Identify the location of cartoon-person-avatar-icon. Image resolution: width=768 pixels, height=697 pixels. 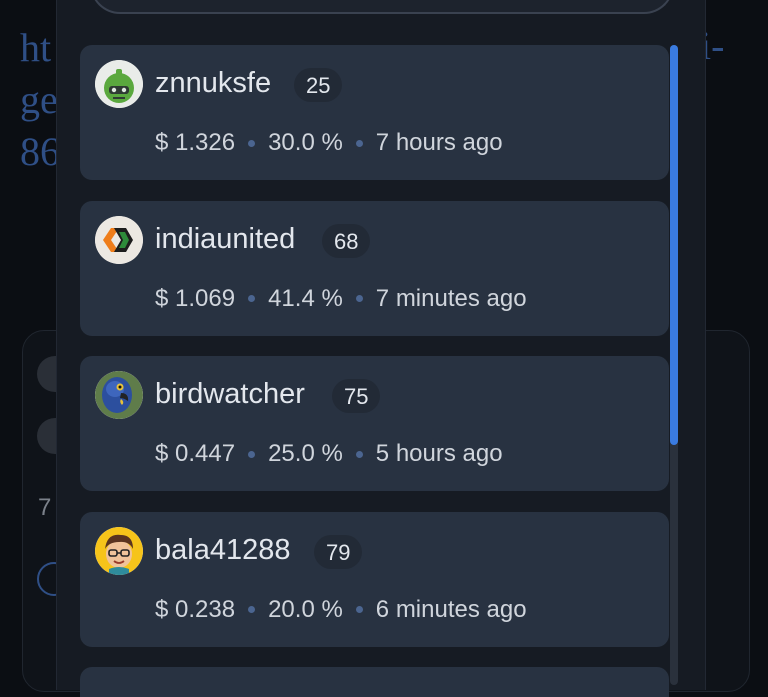
(119, 550).